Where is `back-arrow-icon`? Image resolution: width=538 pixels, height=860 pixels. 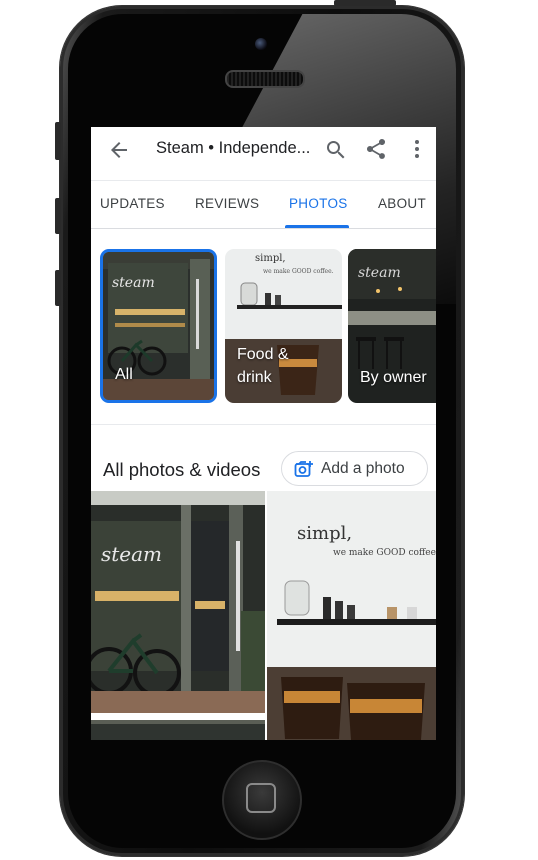
back-arrow-icon is located at coordinates (119, 152).